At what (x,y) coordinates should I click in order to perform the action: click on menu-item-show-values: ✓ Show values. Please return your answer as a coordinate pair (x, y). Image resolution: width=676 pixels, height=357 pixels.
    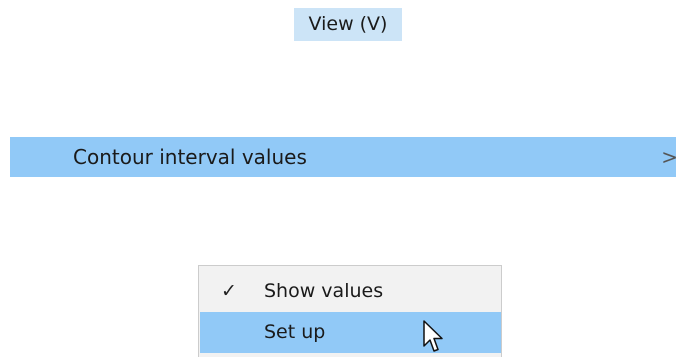
    Looking at the image, I should click on (350, 291).